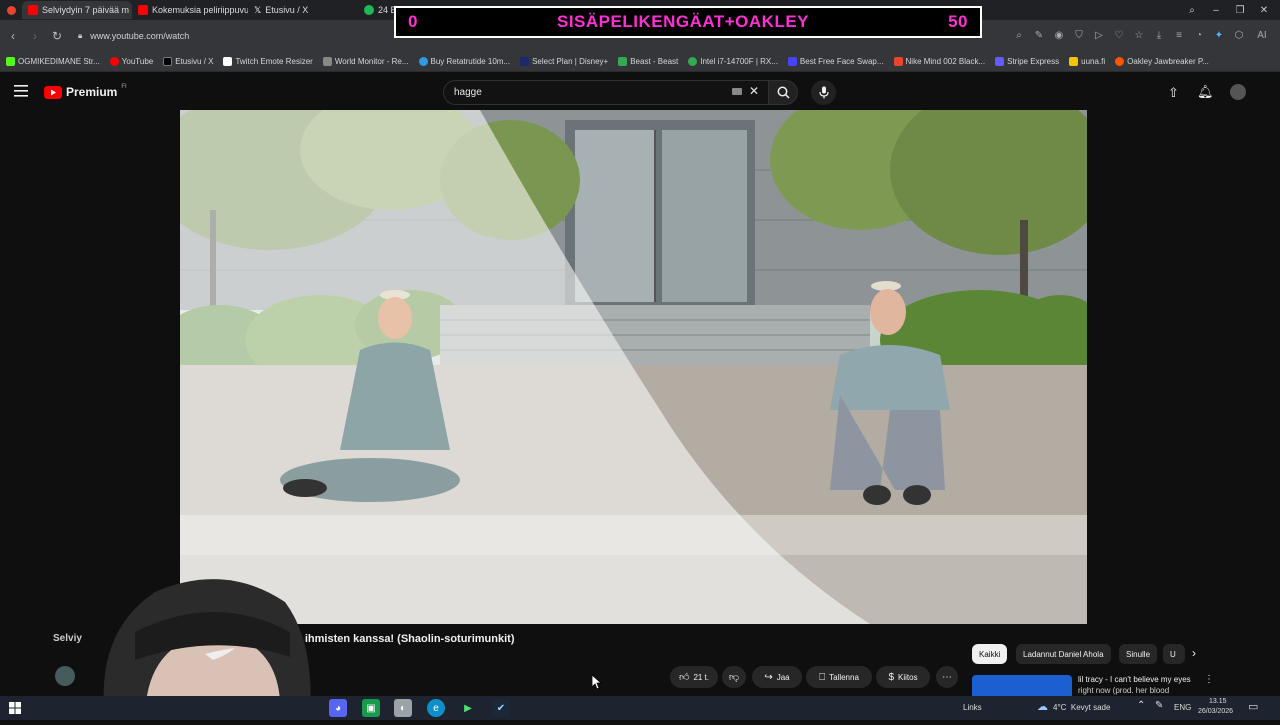  Describe the element at coordinates (783, 677) in the screenshot. I see `share-label: Jaa` at that location.